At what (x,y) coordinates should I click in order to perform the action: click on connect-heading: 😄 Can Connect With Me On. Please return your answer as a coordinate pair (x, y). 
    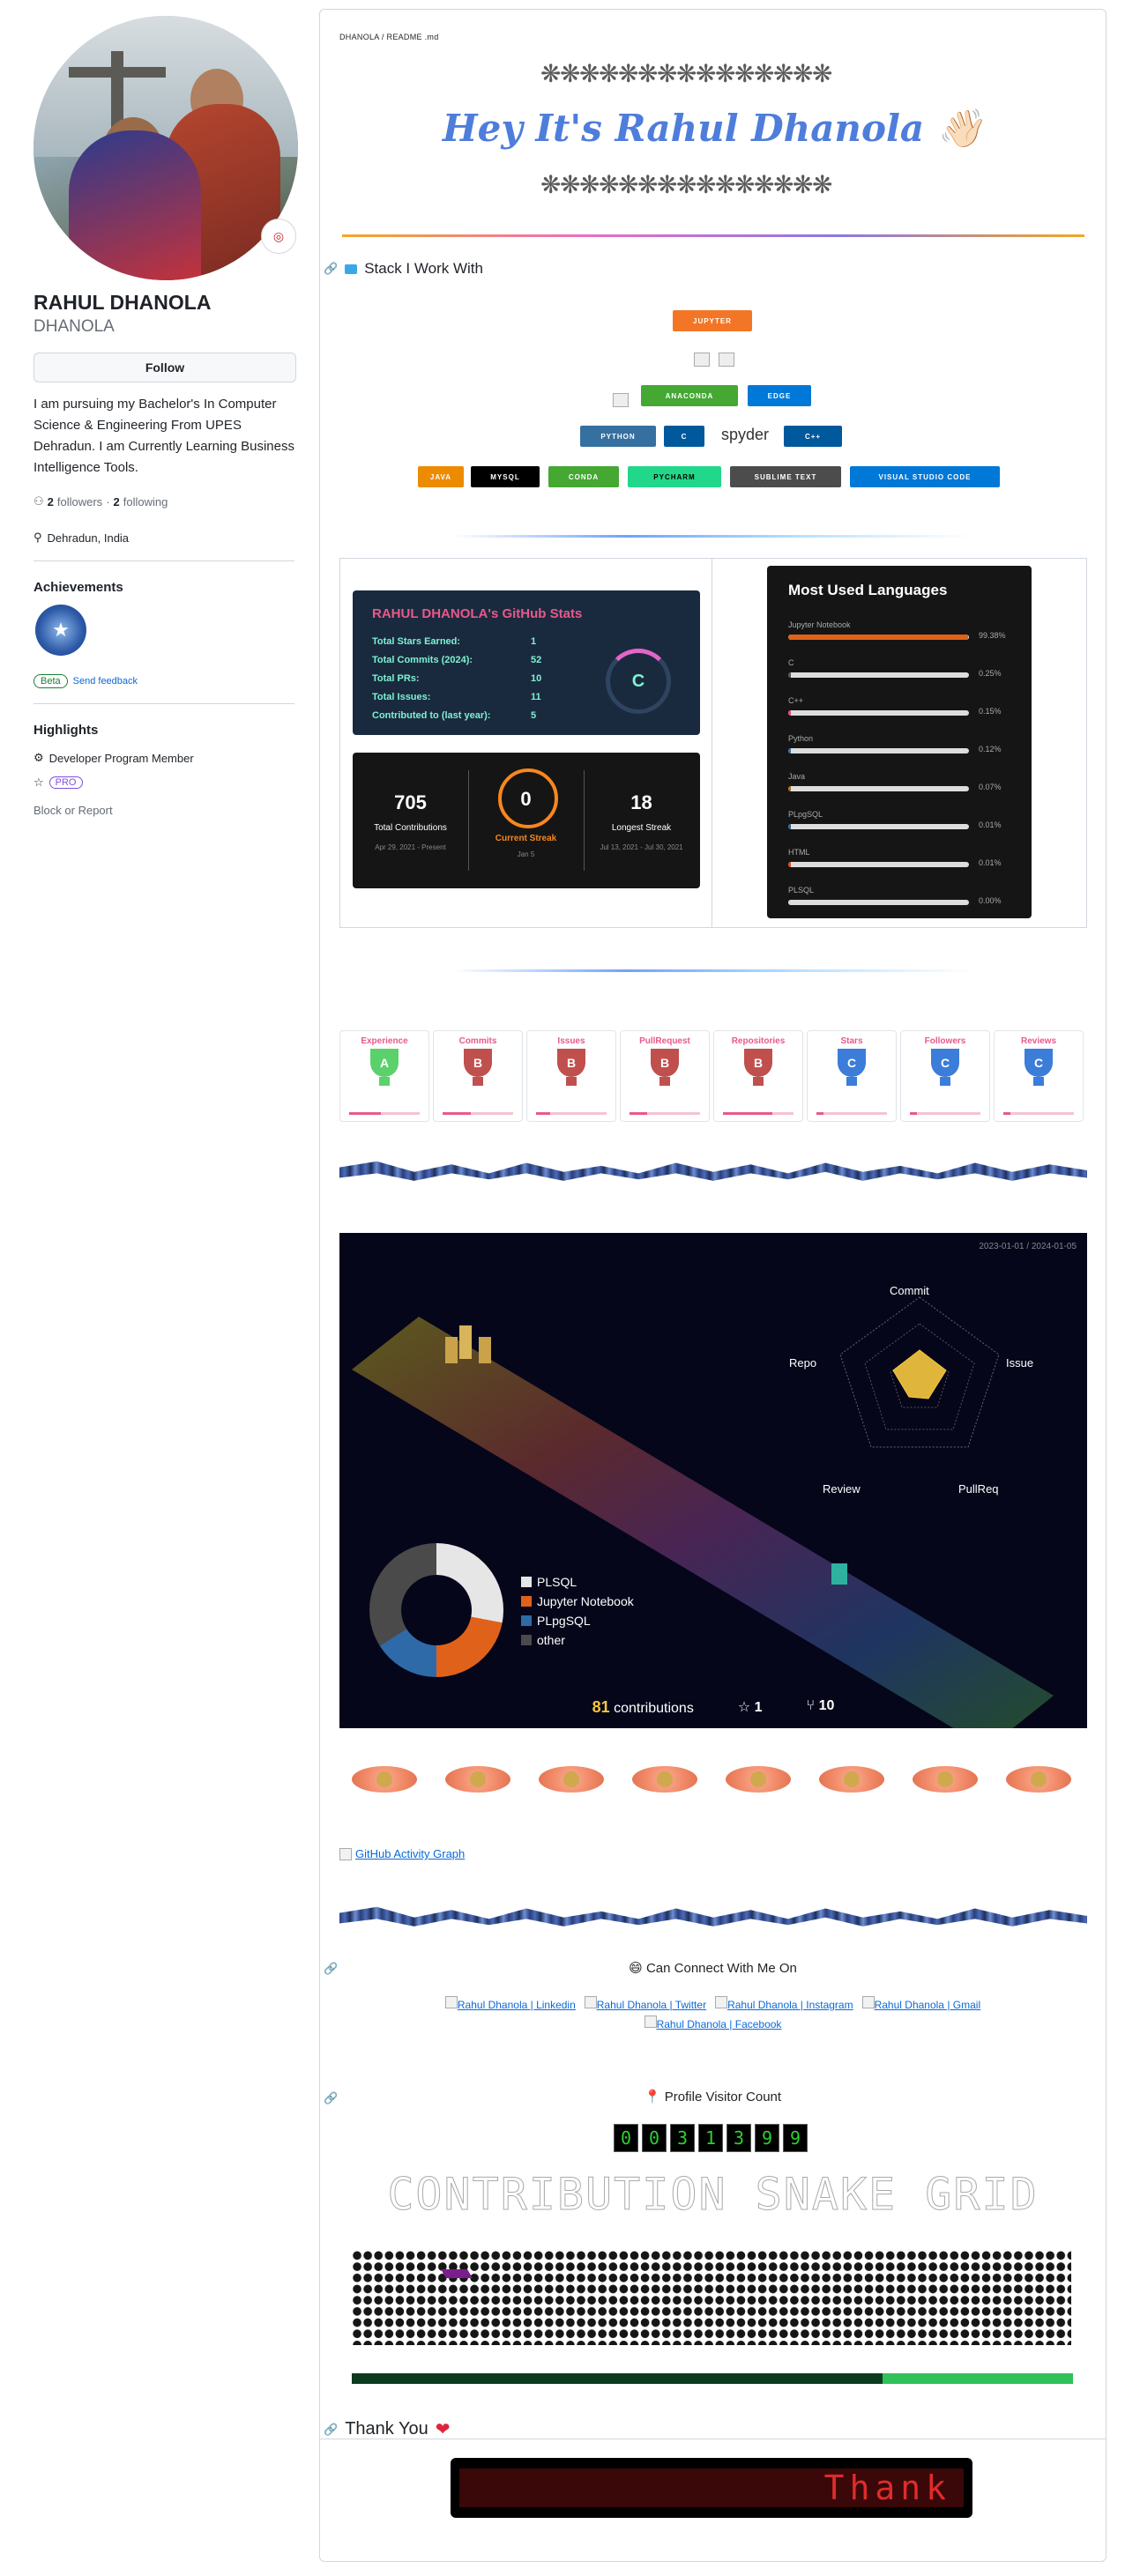
    Looking at the image, I should click on (713, 1968).